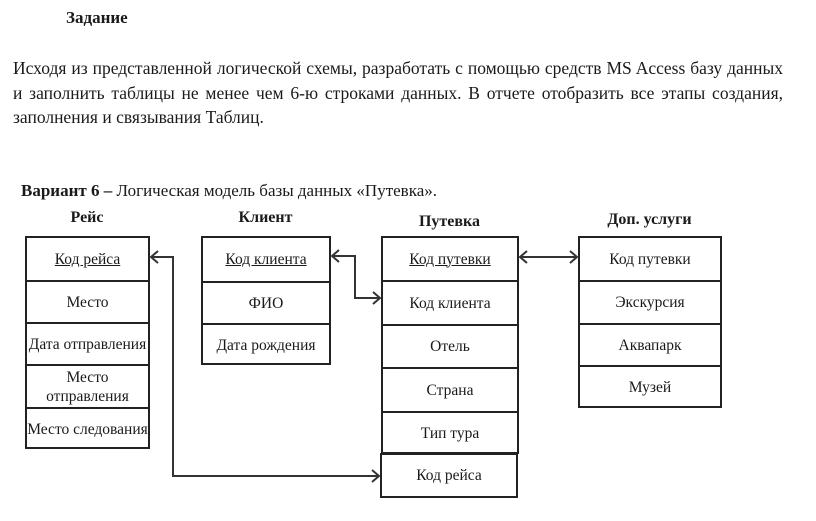 This screenshot has width=816, height=521. I want to click on field-kod-reysa: Код рейса, so click(87, 259).